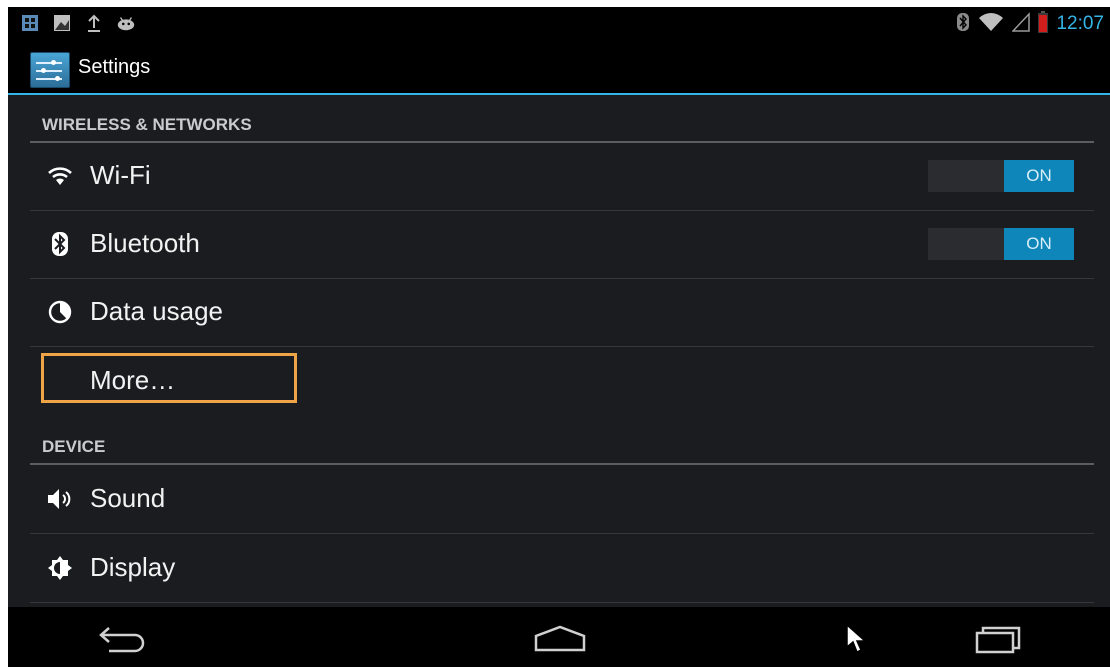  What do you see at coordinates (147, 124) in the screenshot?
I see `section-title: WIRELESS & NETWORKS` at bounding box center [147, 124].